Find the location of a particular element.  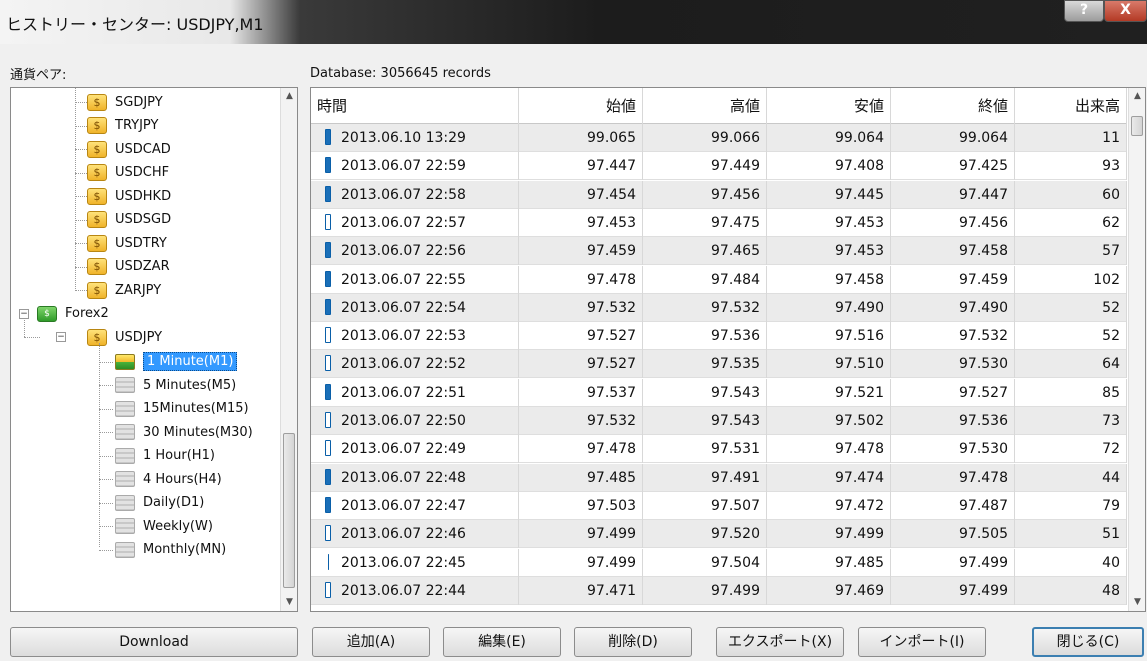

add-button: 追加(A) is located at coordinates (371, 642).